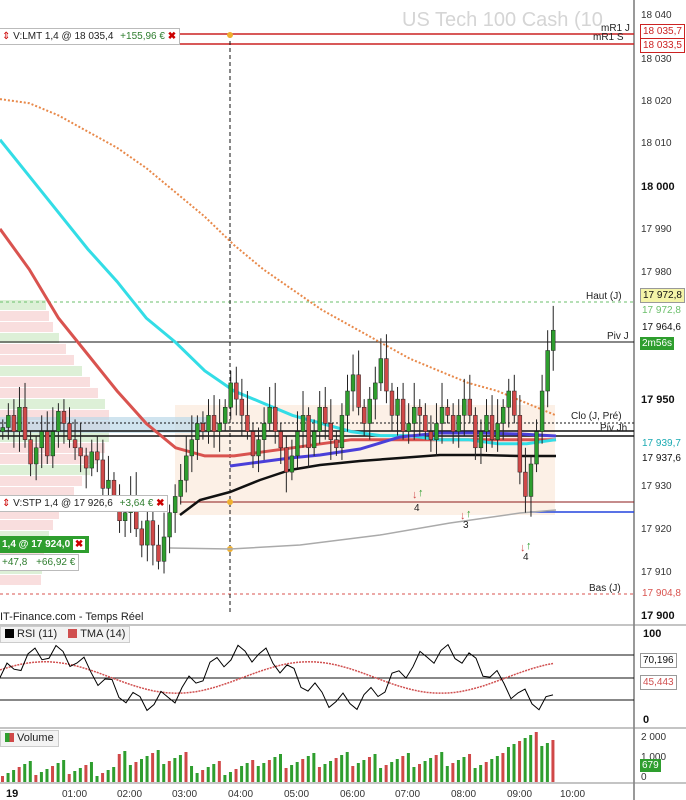 The image size is (686, 800). I want to click on order-lmt-cancel-icon: ✖, so click(172, 36).